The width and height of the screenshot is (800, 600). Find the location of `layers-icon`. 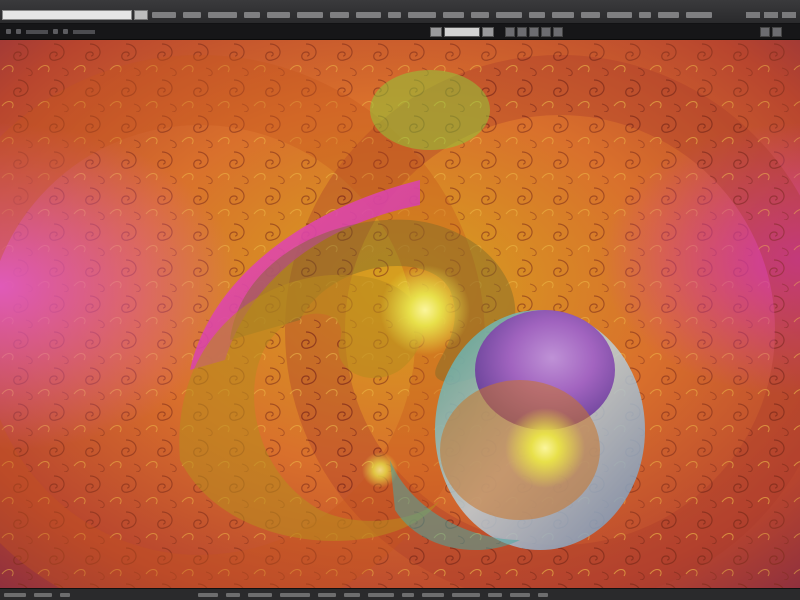

layers-icon is located at coordinates (462, 32).